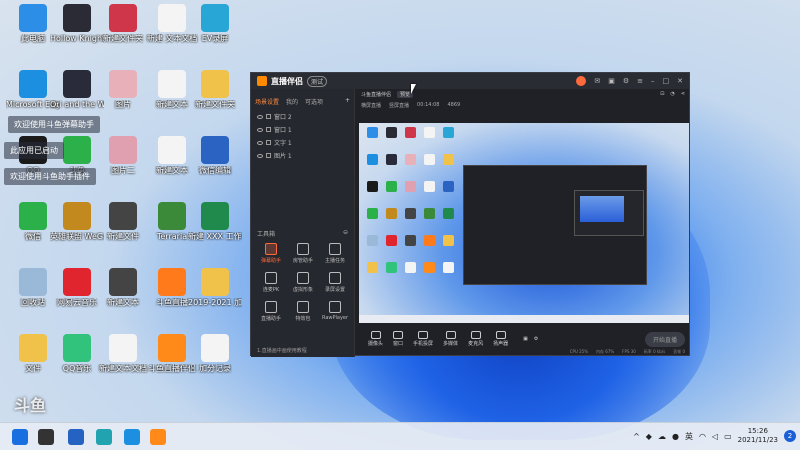  I want to click on tool-button: 虚拟形象, so click(303, 282).